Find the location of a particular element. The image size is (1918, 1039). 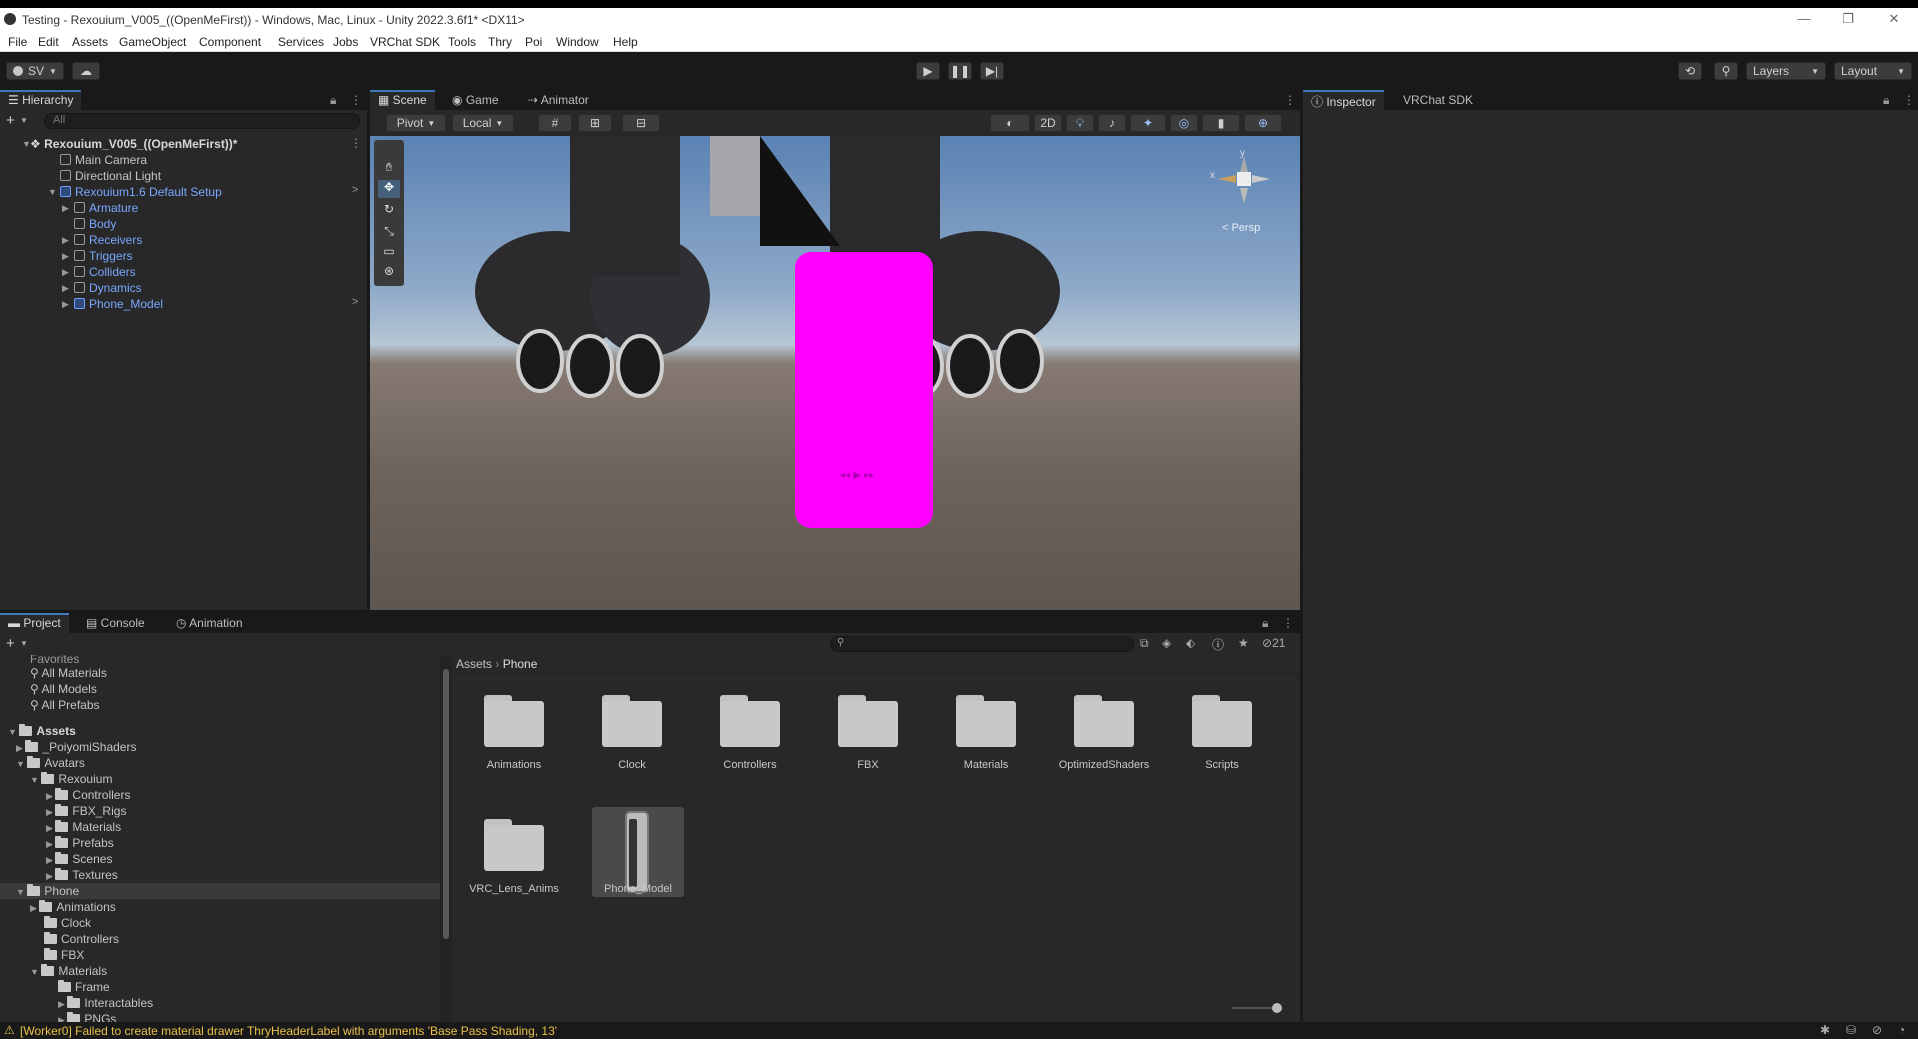

audio-toggle: ♪ is located at coordinates (1112, 123).